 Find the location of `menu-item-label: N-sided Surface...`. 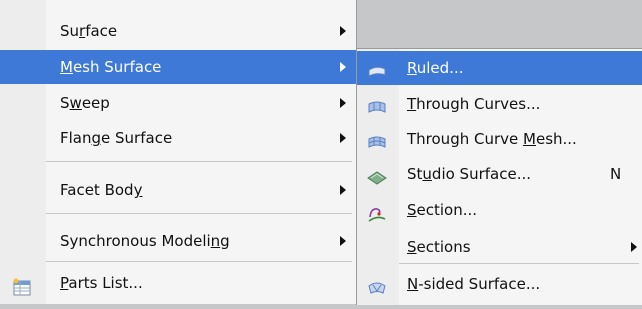

menu-item-label: N-sided Surface... is located at coordinates (474, 284).